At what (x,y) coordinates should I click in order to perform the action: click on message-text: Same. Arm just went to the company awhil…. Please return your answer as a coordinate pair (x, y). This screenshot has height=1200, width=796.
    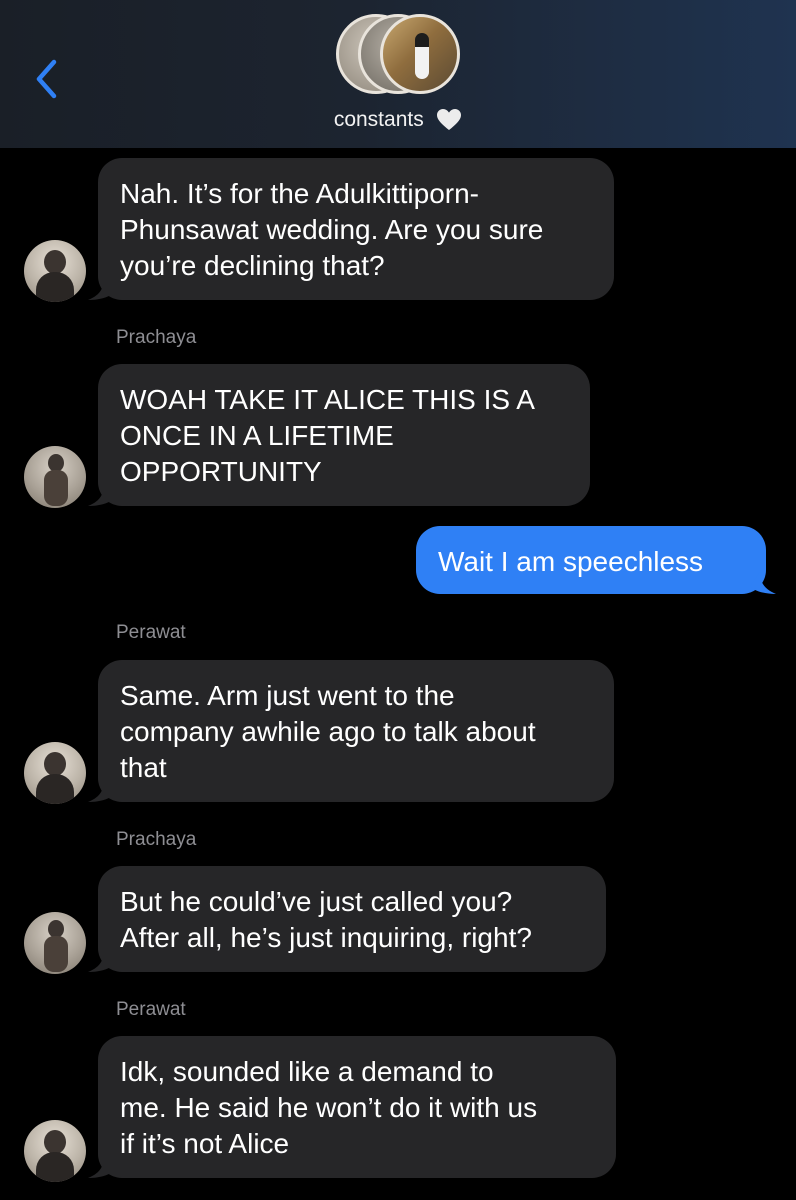
    Looking at the image, I should click on (328, 731).